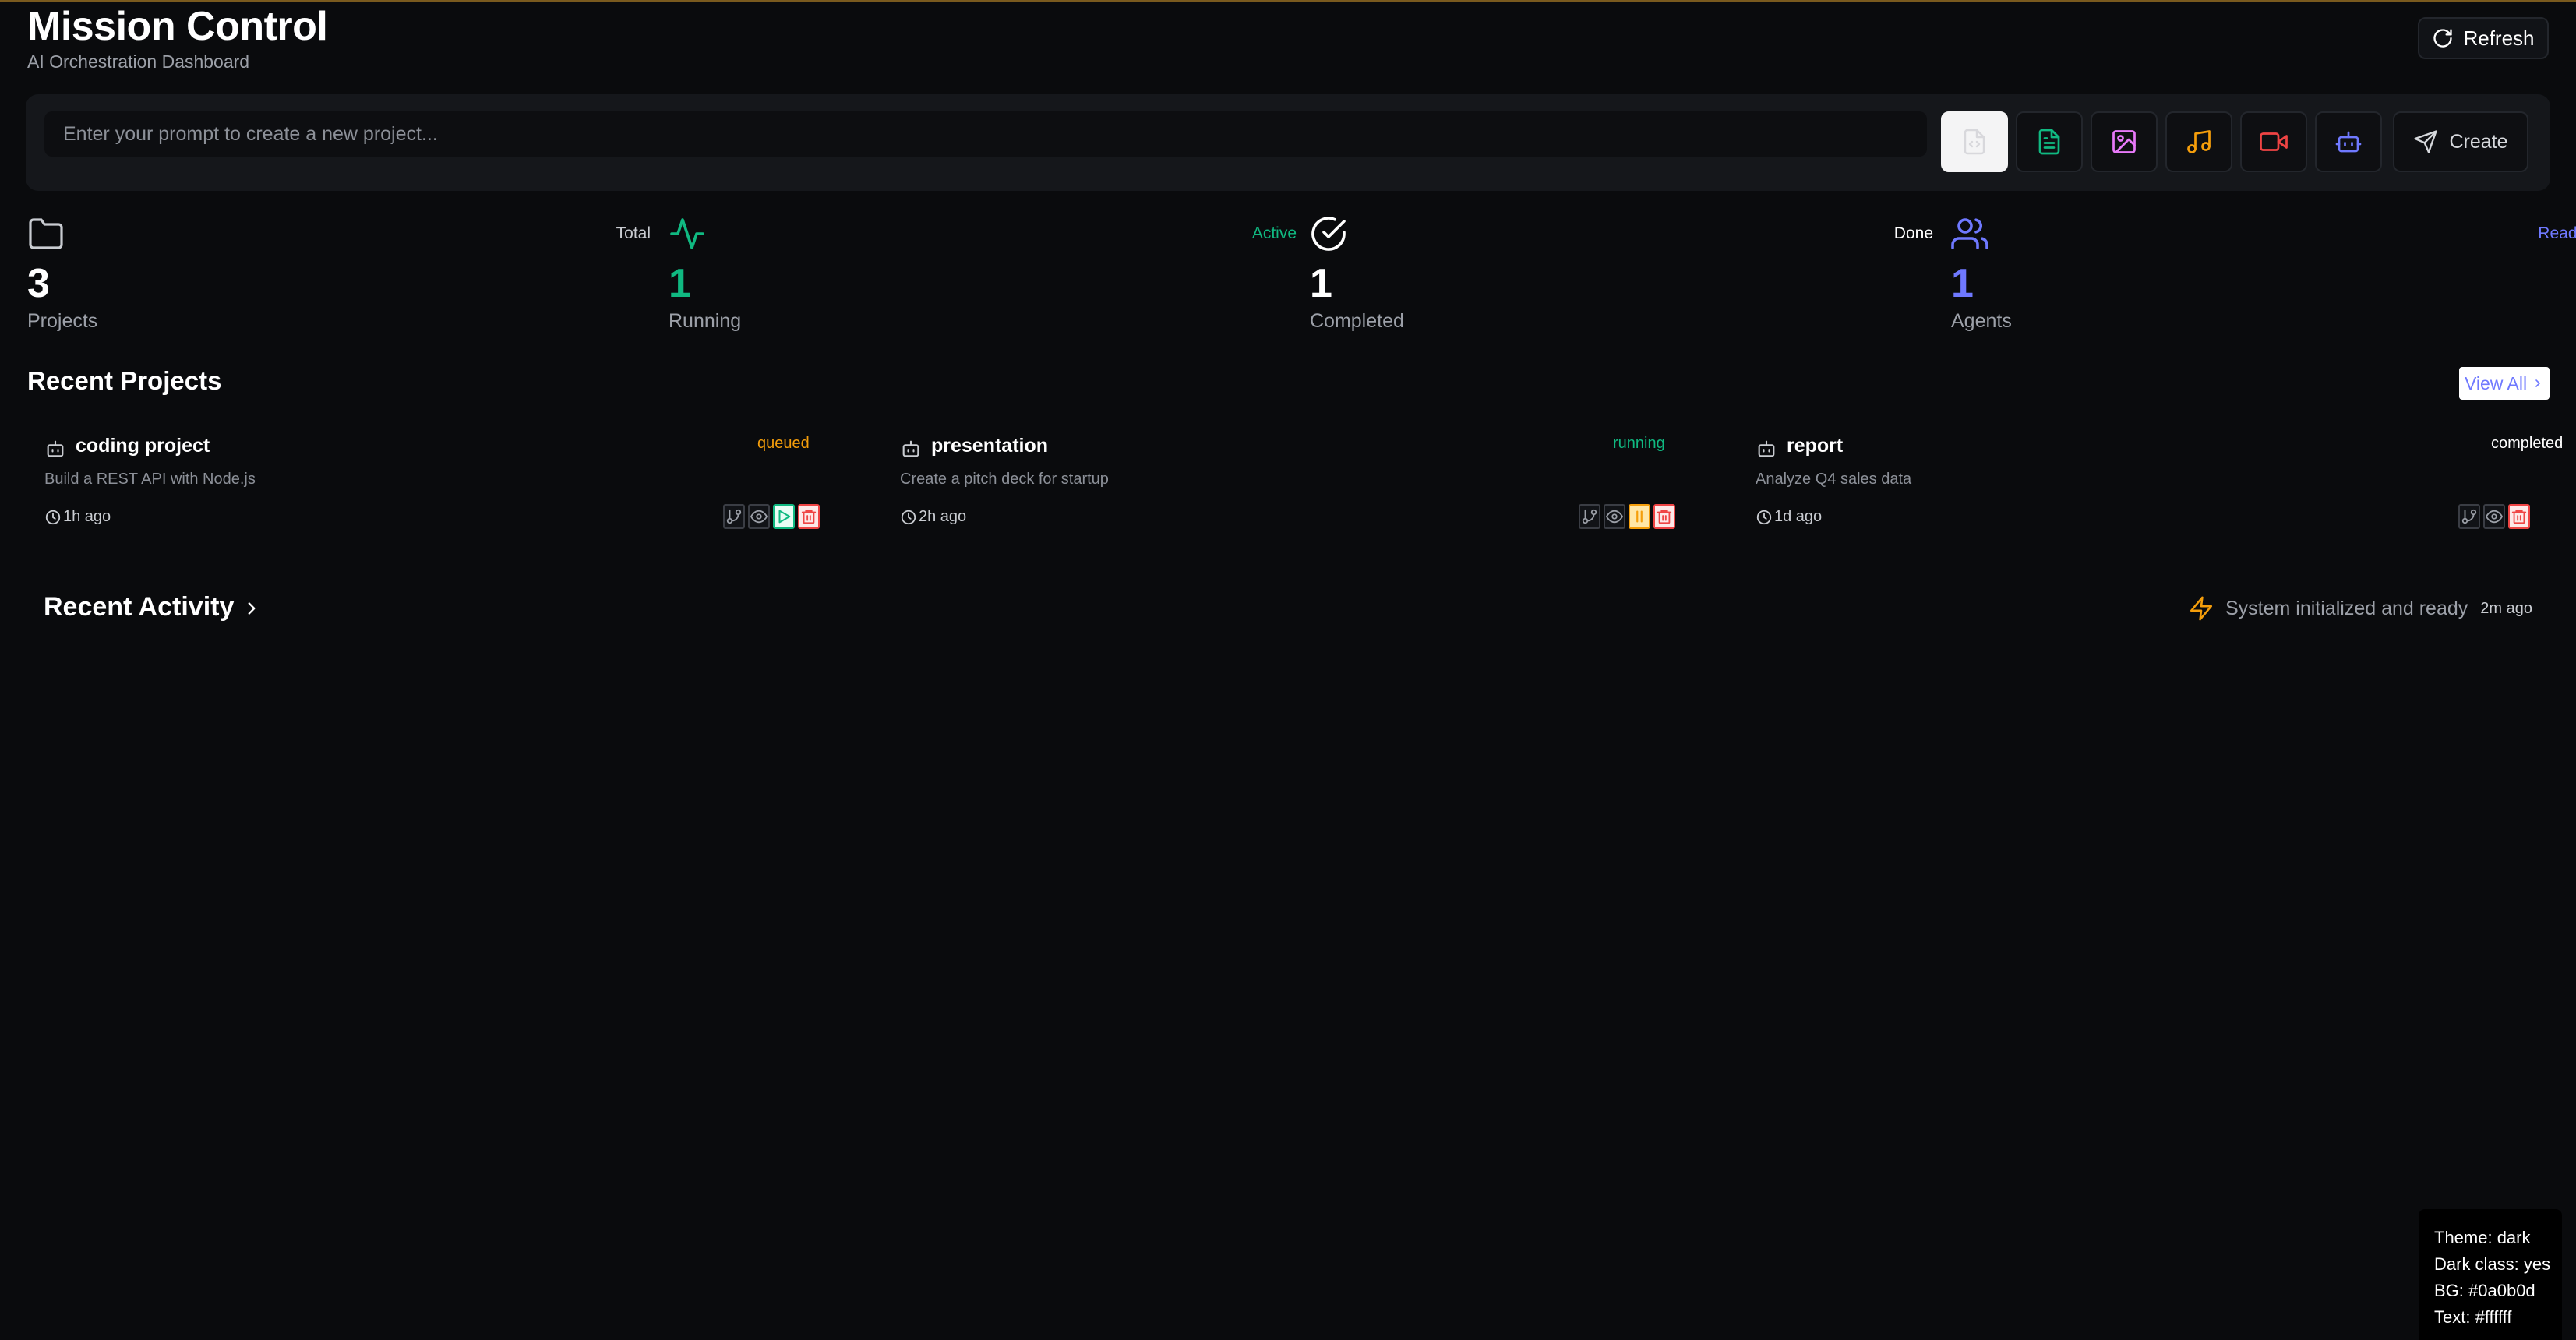 This screenshot has width=2576, height=1340. What do you see at coordinates (1969, 233) in the screenshot?
I see `users-icon` at bounding box center [1969, 233].